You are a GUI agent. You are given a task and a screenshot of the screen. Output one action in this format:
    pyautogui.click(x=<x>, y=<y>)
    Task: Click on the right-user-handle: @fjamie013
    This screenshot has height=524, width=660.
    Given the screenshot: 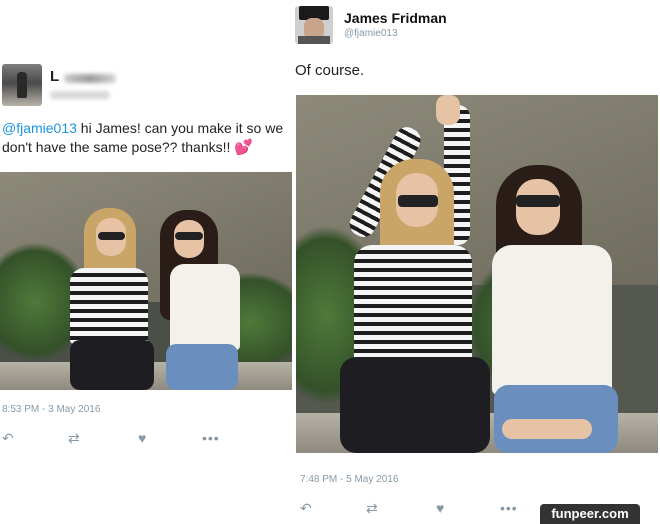 What is the action you would take?
    pyautogui.click(x=371, y=33)
    